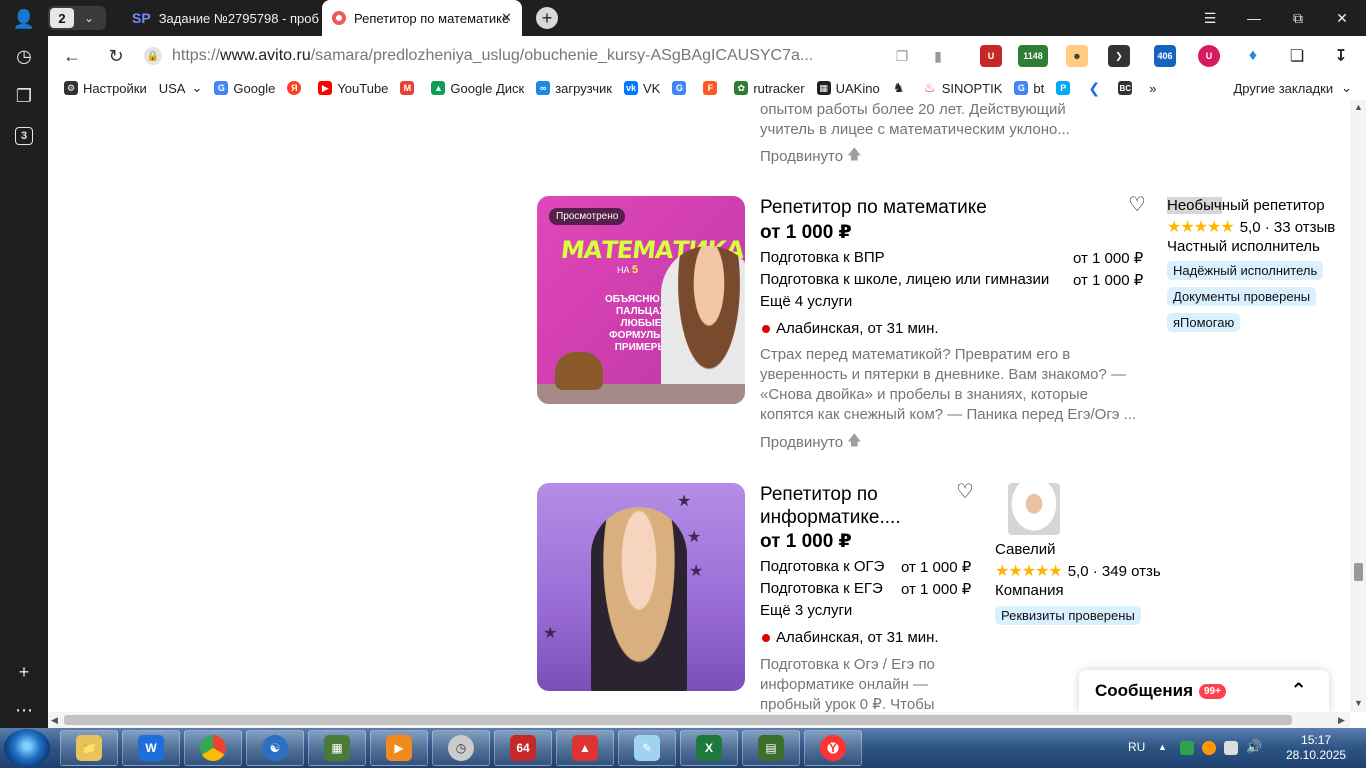 The image size is (1366, 768). Describe the element at coordinates (181, 88) in the screenshot. I see `bookmark-usa: USA ⌄` at that location.